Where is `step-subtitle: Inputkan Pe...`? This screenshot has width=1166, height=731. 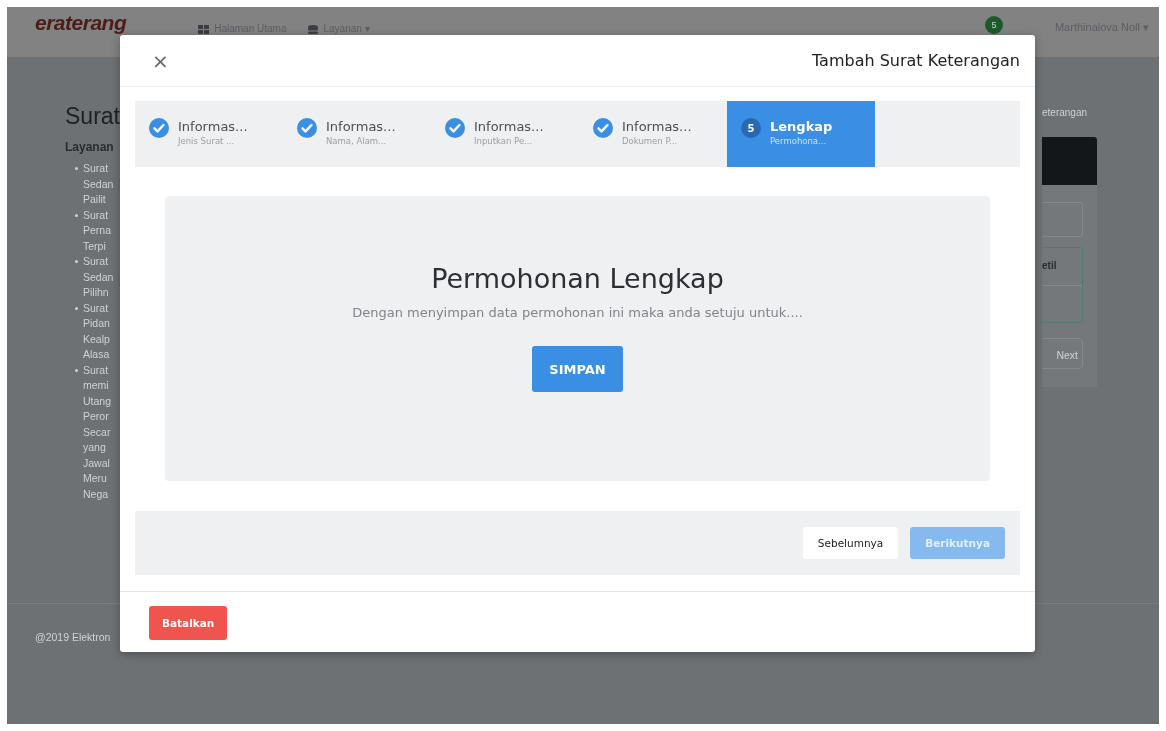
step-subtitle: Inputkan Pe... is located at coordinates (504, 141).